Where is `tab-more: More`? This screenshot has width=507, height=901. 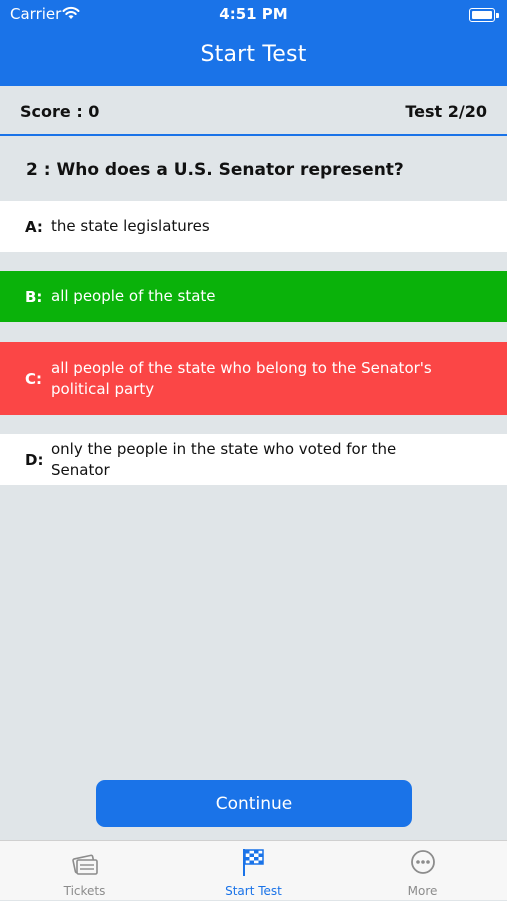
tab-more: More is located at coordinates (422, 871).